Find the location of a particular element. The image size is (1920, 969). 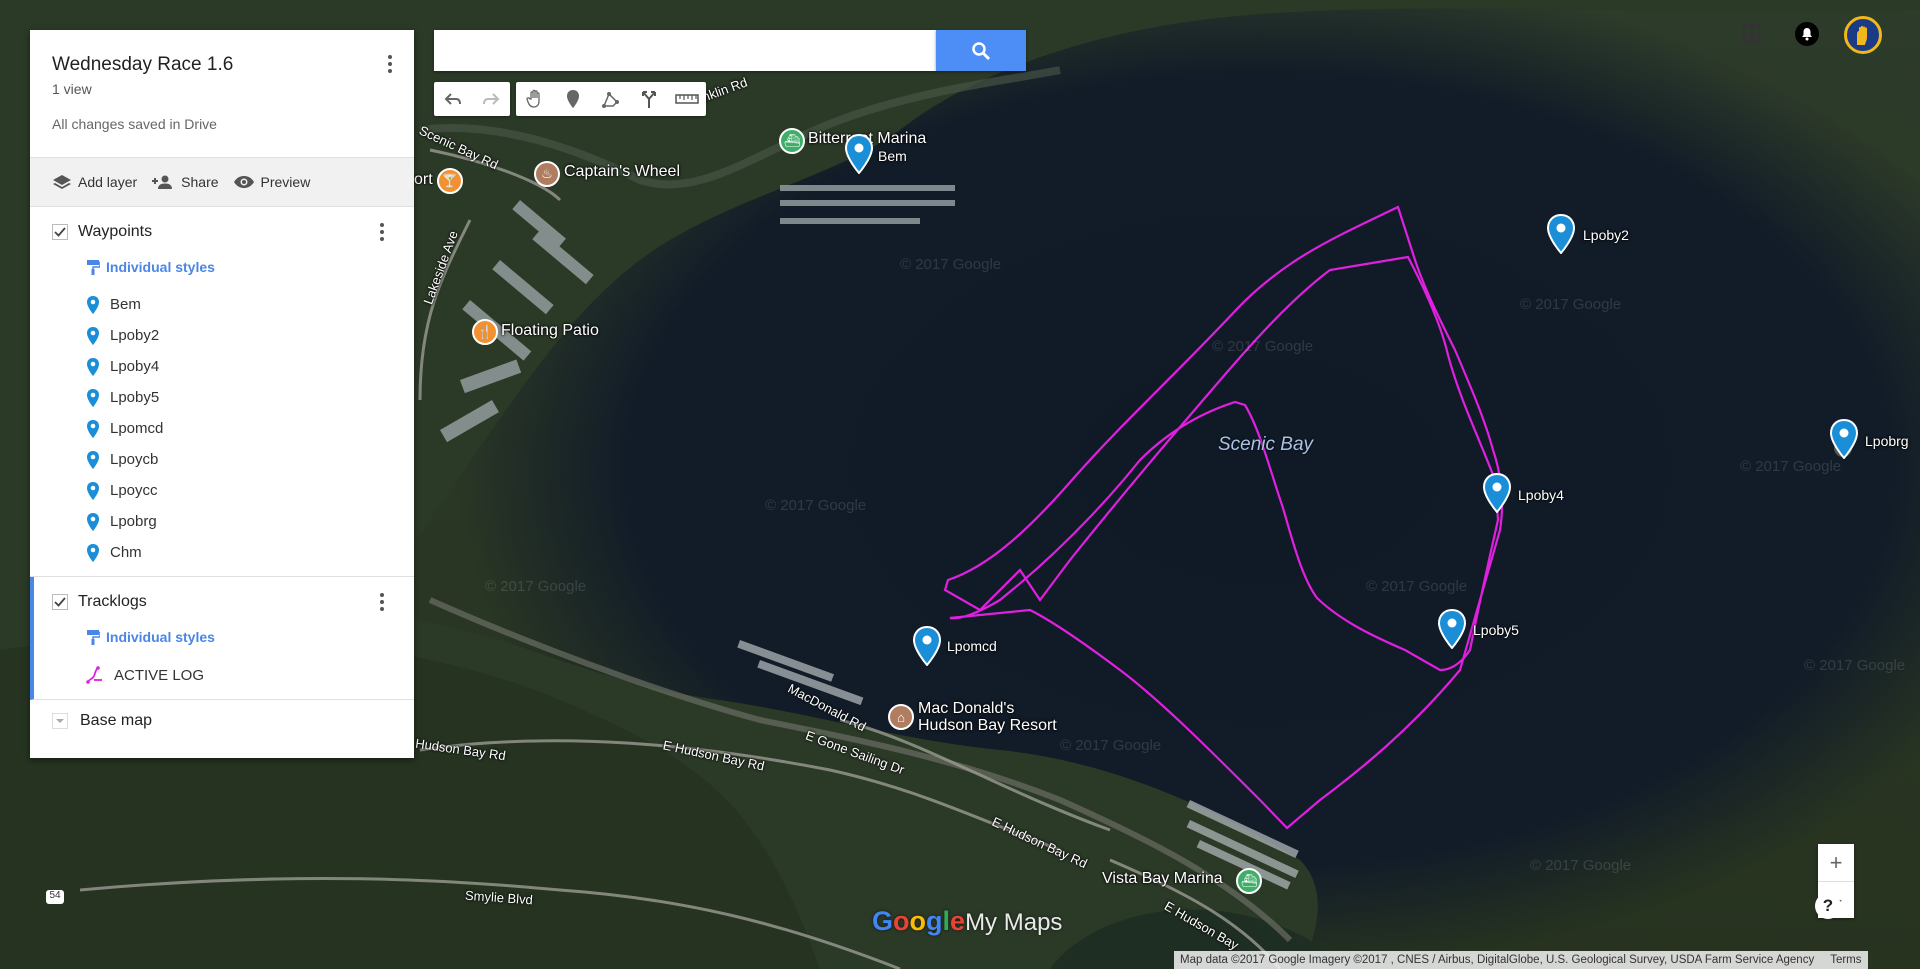

preview-label: Preview is located at coordinates (285, 182).